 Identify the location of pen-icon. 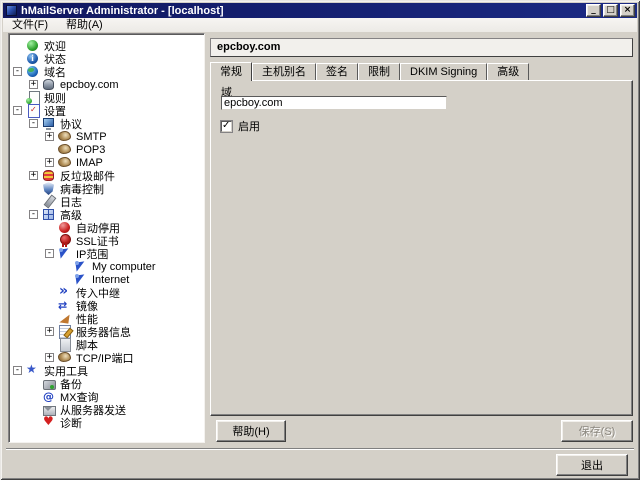
(48, 201).